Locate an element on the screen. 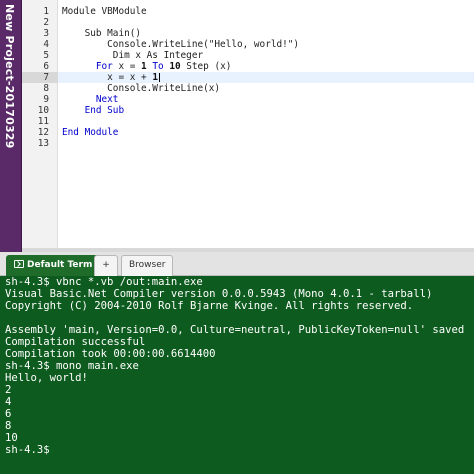 Image resolution: width=474 pixels, height=474 pixels. code-keyword: End Module is located at coordinates (90, 132).